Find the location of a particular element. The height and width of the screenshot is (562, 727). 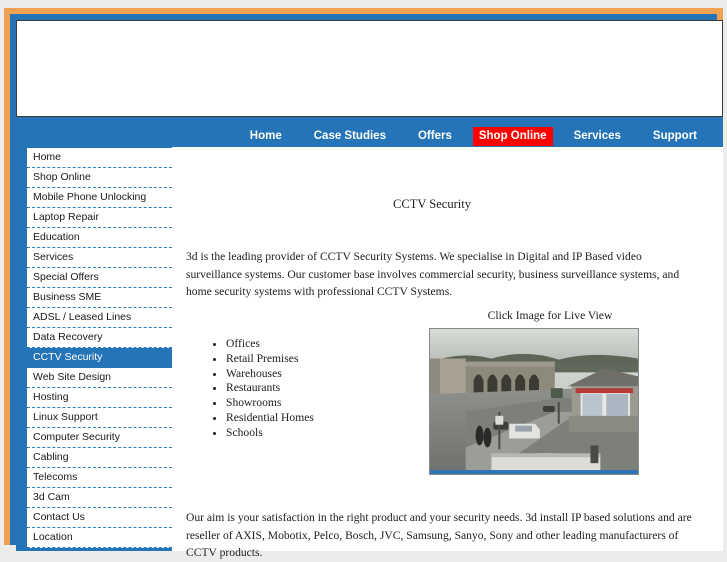

list-item: Offices is located at coordinates (270, 344).